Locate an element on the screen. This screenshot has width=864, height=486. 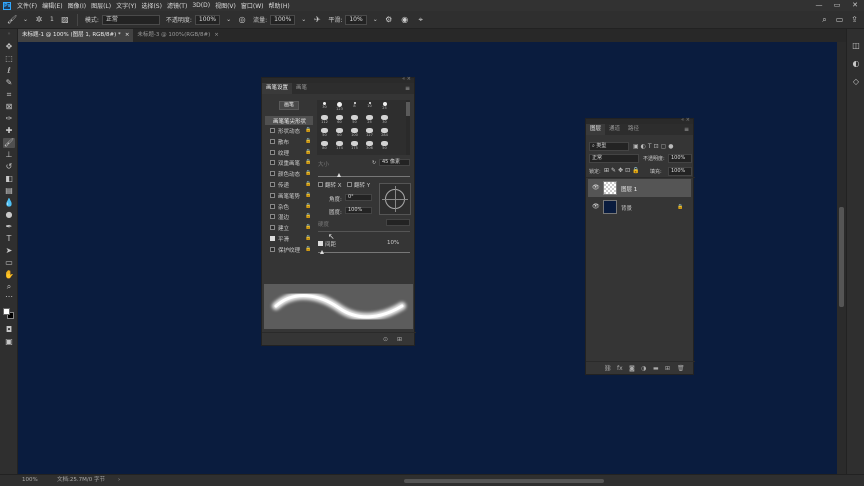
document-info: 文档:25.7M/0 字节 is located at coordinates (81, 480).